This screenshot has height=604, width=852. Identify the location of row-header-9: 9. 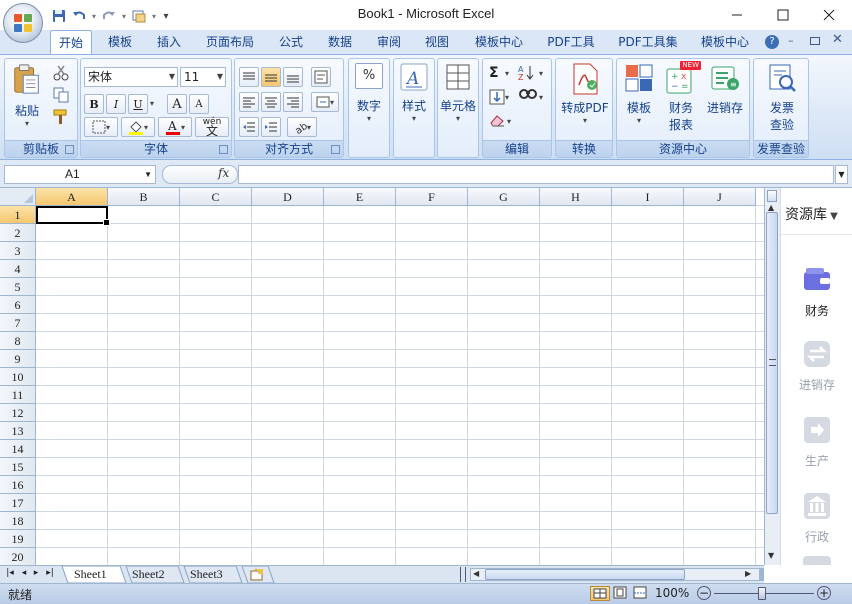
(18, 359).